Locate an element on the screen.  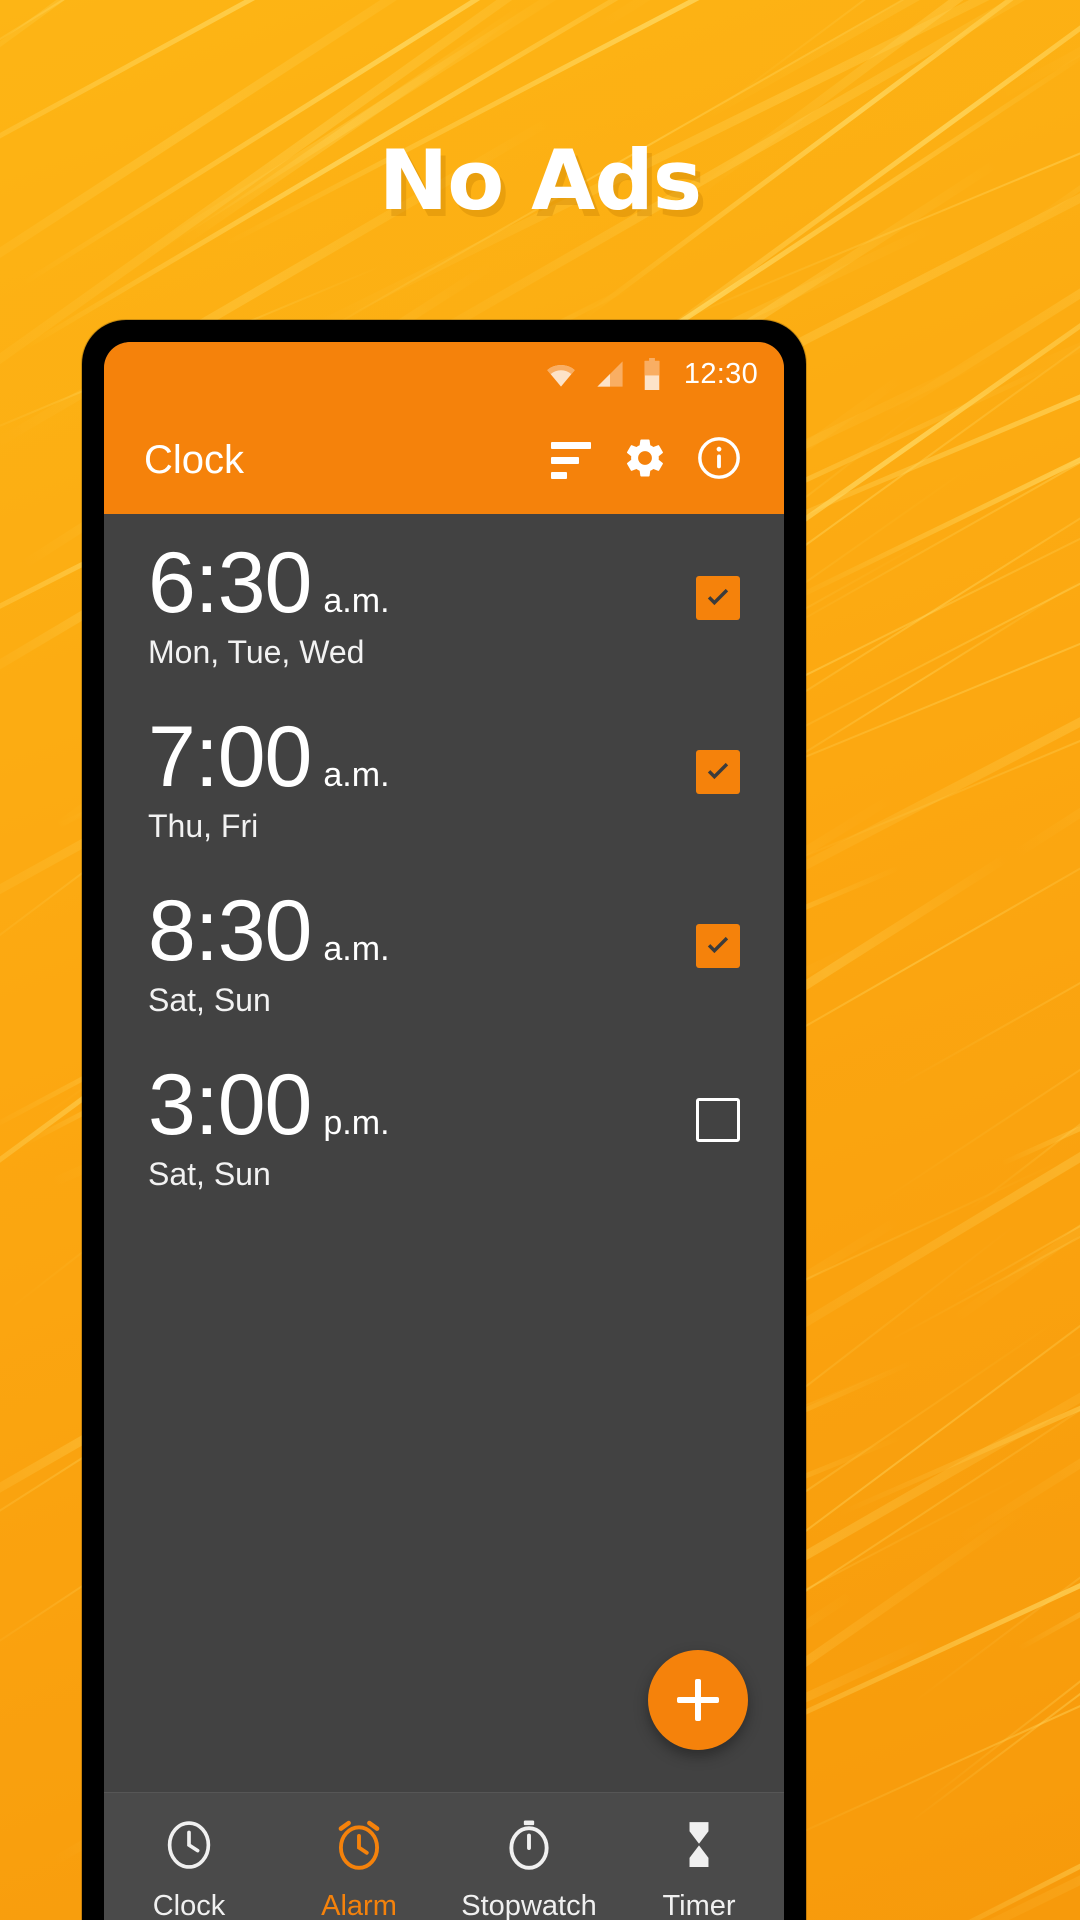
alarm-list-item: 7:00 a.m. Thu, Fri is located at coordinates (444, 775).